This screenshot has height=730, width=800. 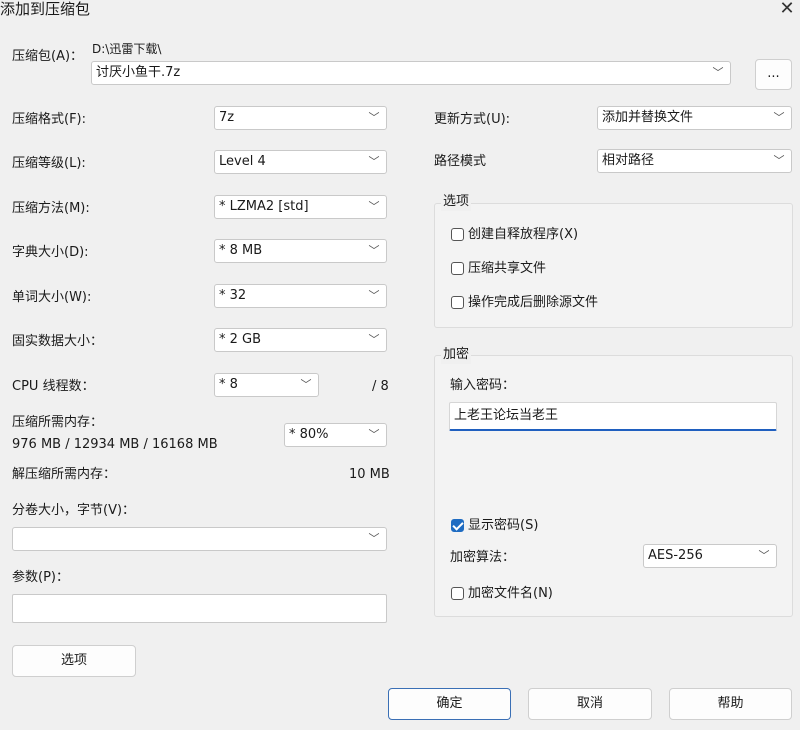 What do you see at coordinates (457, 593) in the screenshot?
I see `encrypt-names-checkbox` at bounding box center [457, 593].